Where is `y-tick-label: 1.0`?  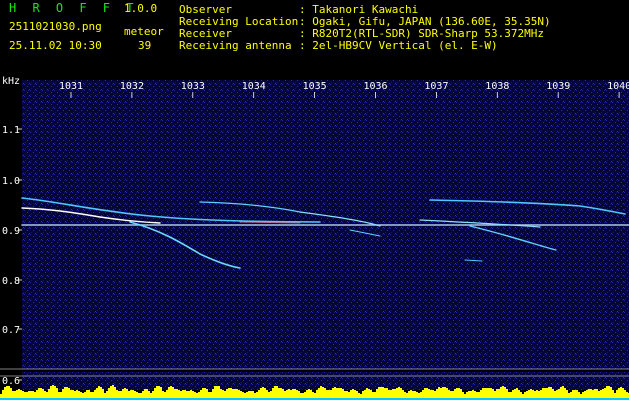 y-tick-label: 1.0 is located at coordinates (11, 181).